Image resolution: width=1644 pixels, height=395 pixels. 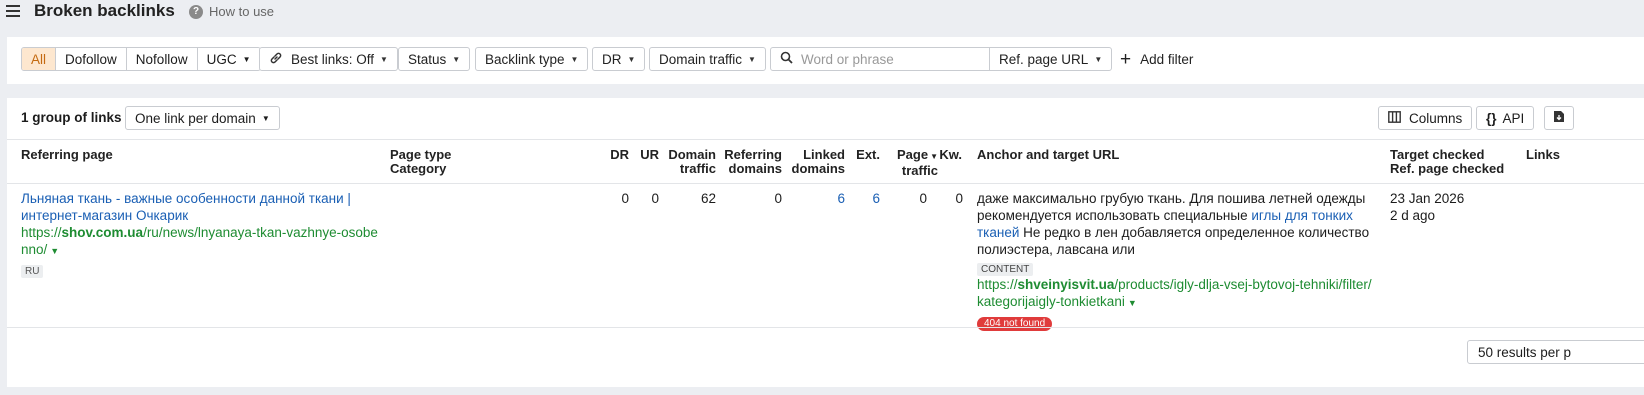 What do you see at coordinates (753, 154) in the screenshot?
I see `header-referring-domains-line1: Referring` at bounding box center [753, 154].